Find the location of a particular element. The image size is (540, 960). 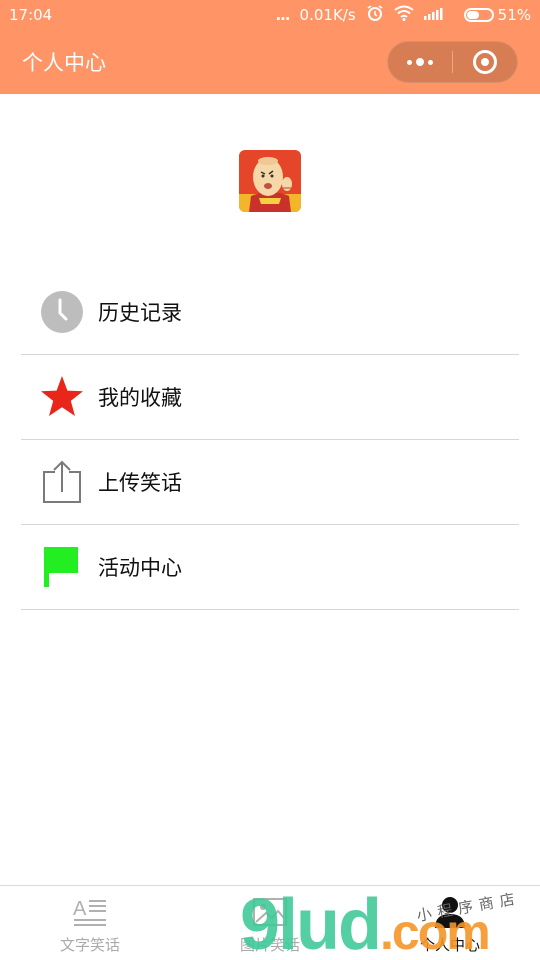

image-icon is located at coordinates (270, 912).